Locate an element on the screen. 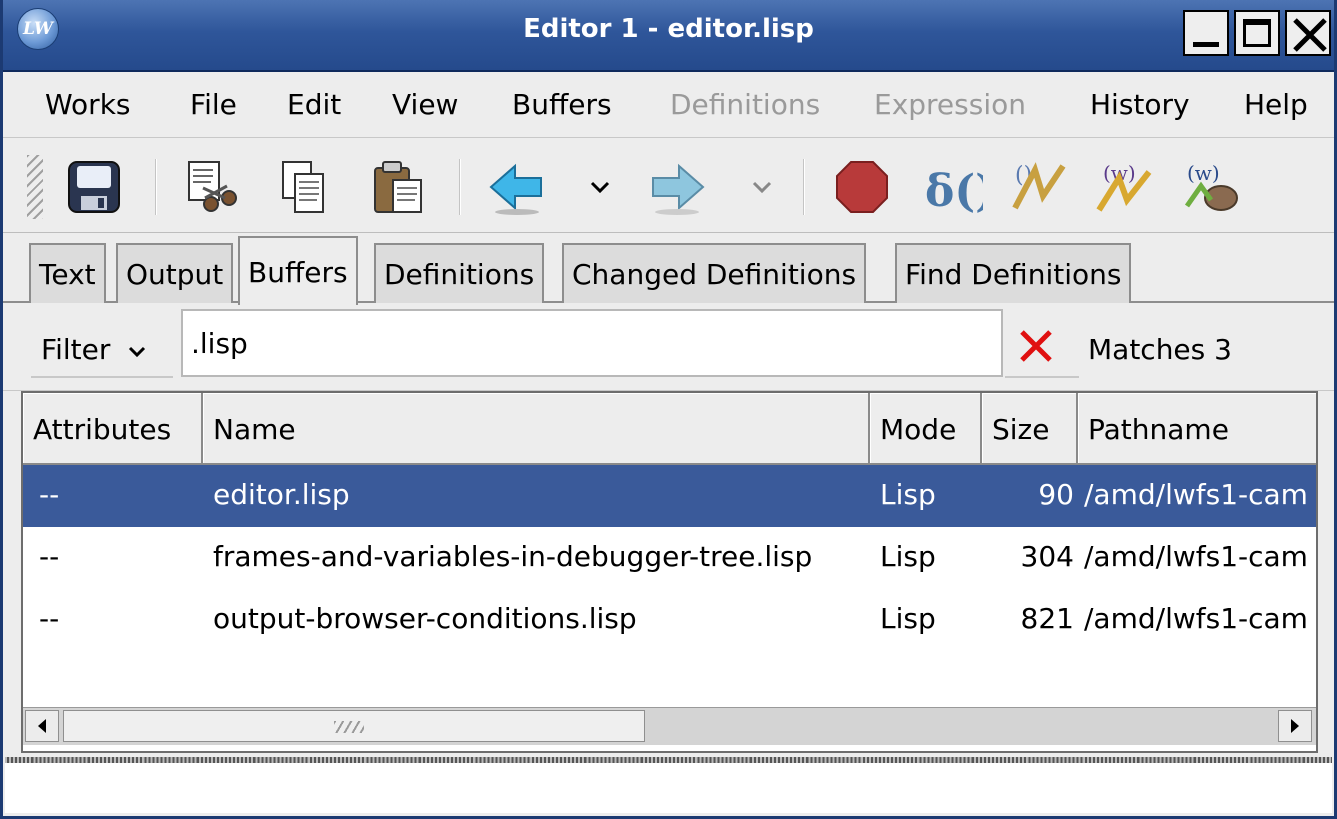 This screenshot has width=1337, height=819. clear-filter-underline is located at coordinates (1042, 377).